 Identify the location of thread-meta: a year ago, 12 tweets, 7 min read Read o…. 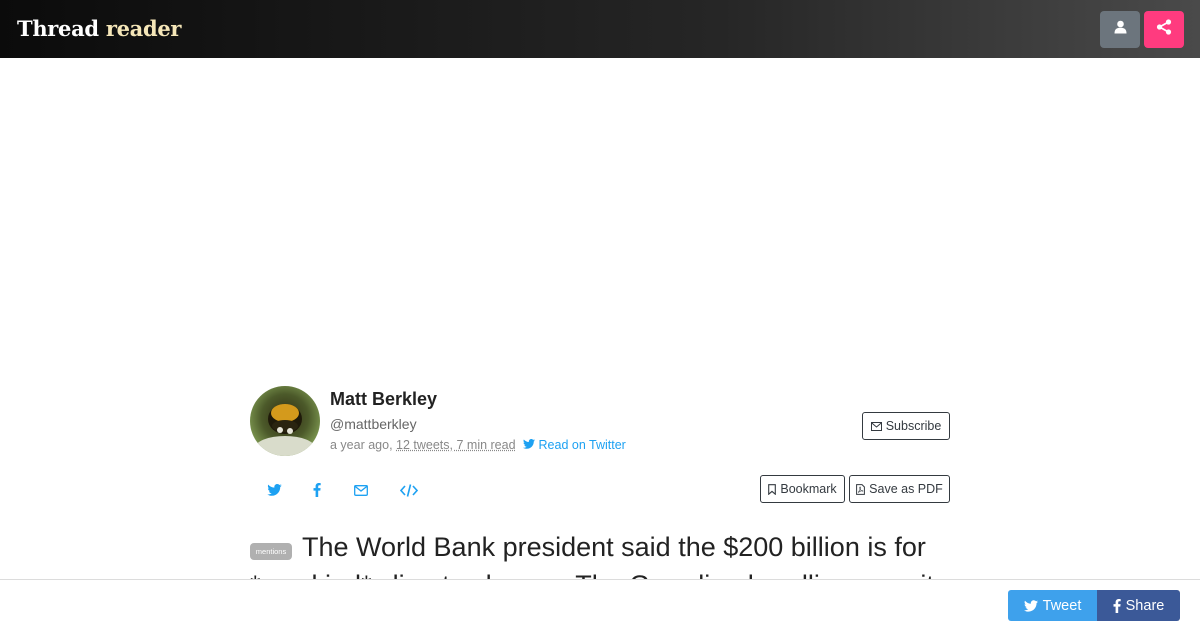
(478, 445).